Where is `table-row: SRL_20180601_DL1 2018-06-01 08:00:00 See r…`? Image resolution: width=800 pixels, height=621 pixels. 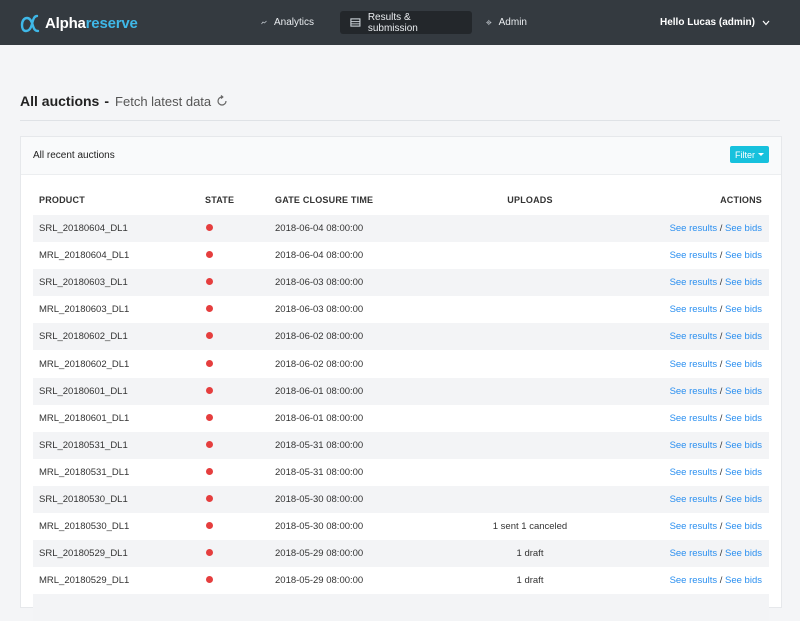
table-row: SRL_20180601_DL1 2018-06-01 08:00:00 See r… is located at coordinates (401, 391).